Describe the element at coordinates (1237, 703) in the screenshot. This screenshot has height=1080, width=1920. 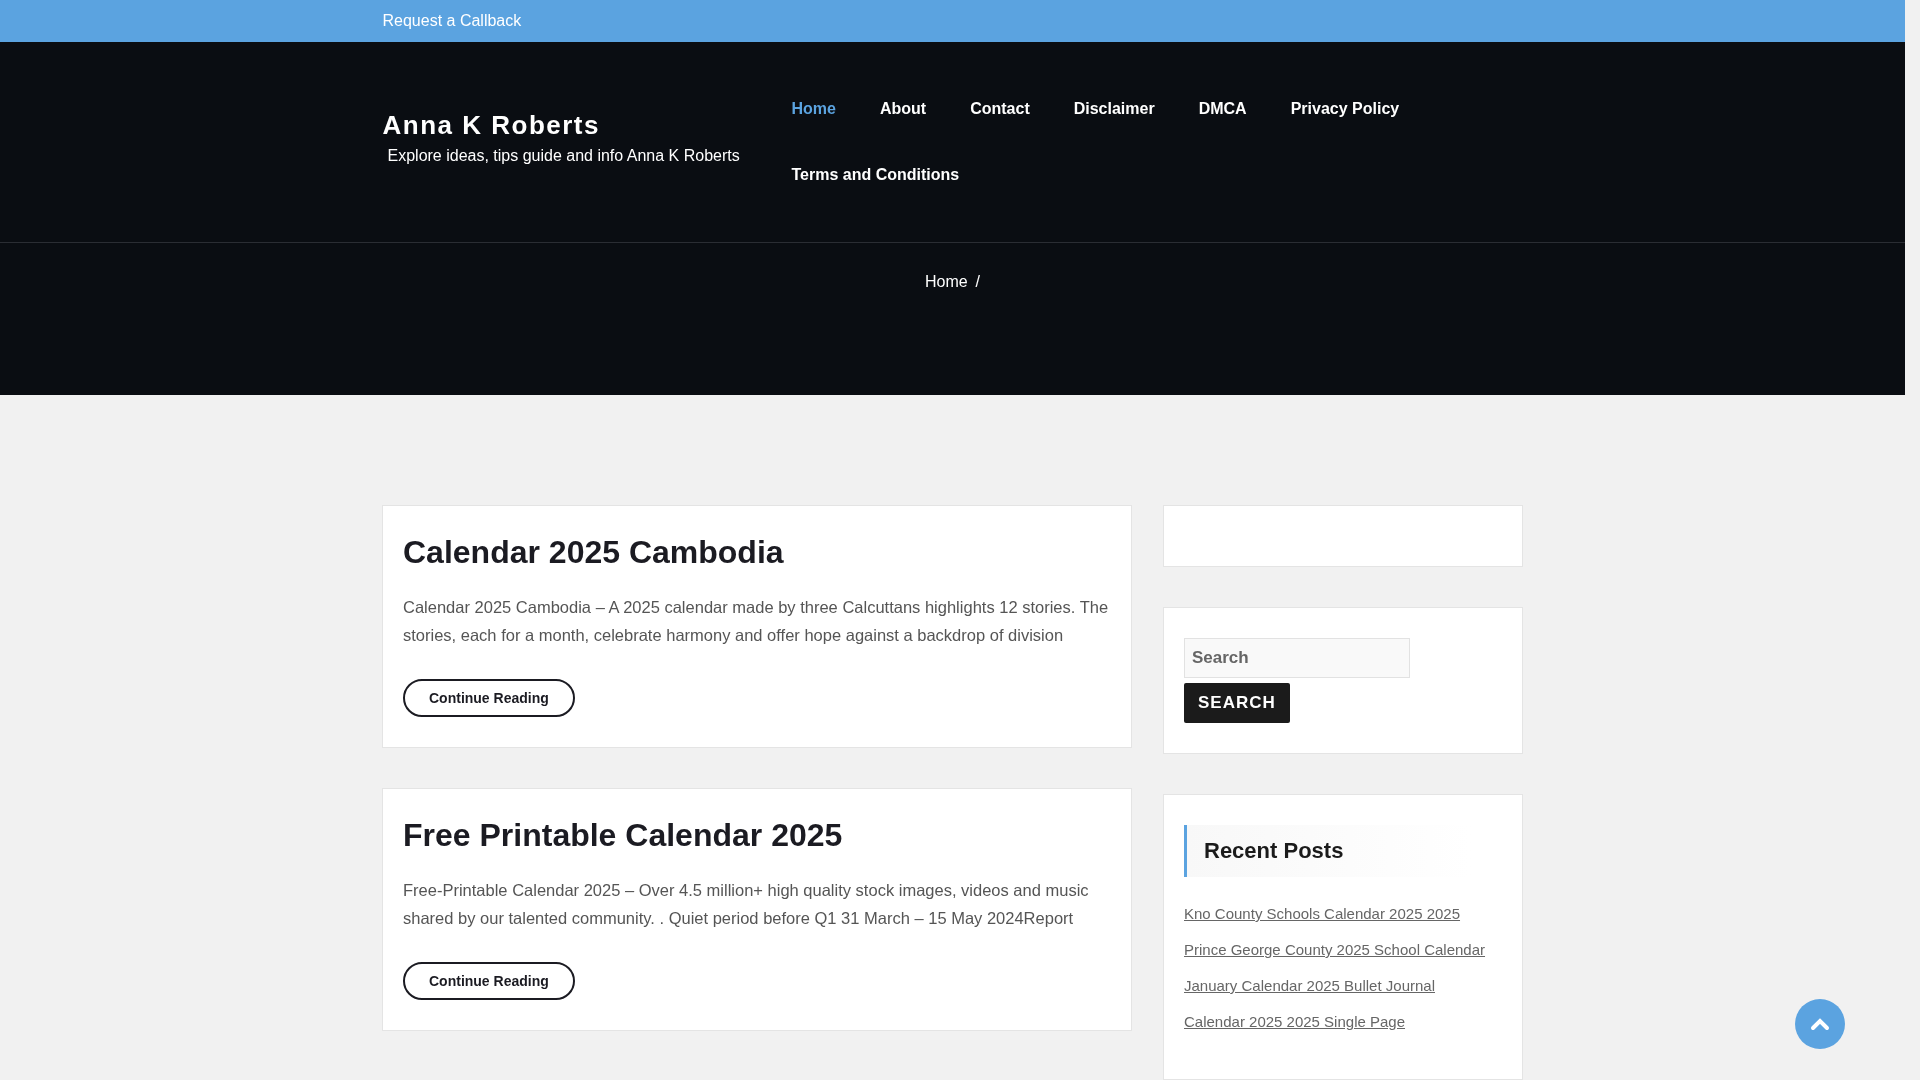
I see `search-button: SEARCH` at that location.